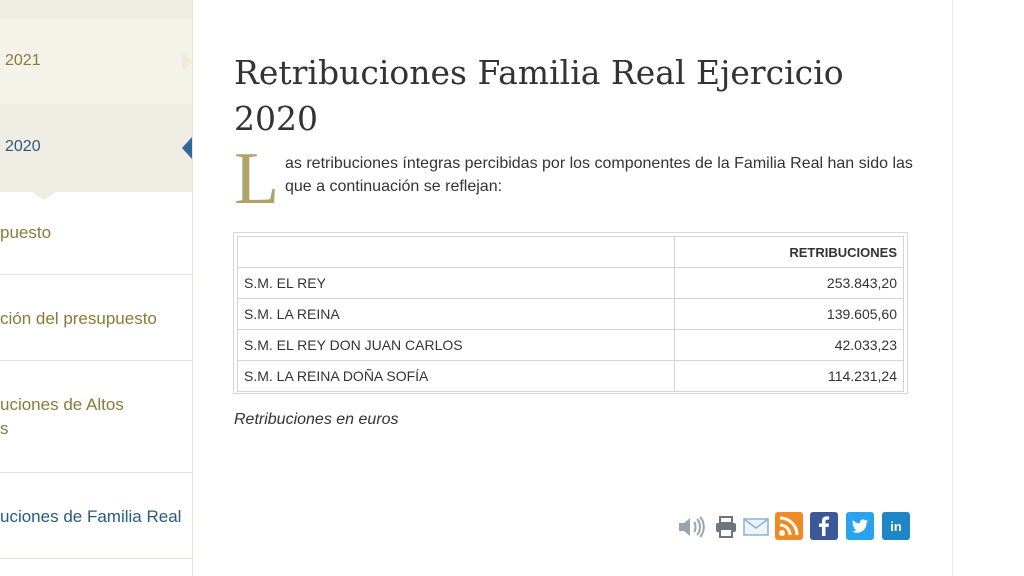  I want to click on sidebar-item-label: puesto, so click(26, 232).